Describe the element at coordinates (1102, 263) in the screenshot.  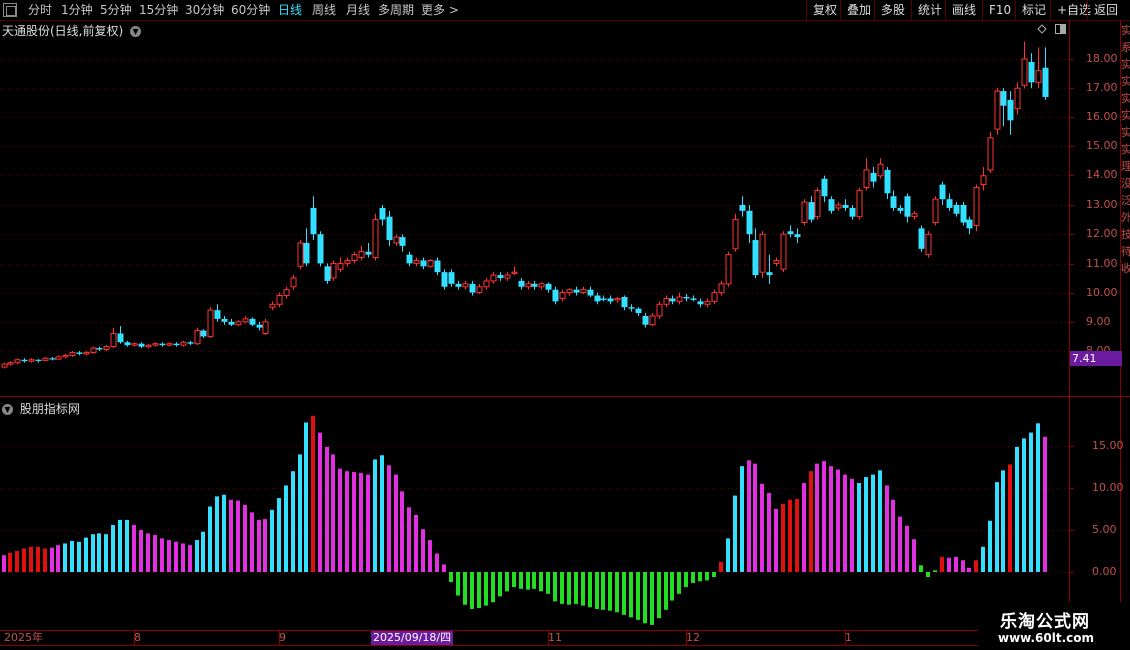
I see `price-axis-label: 11.00` at that location.